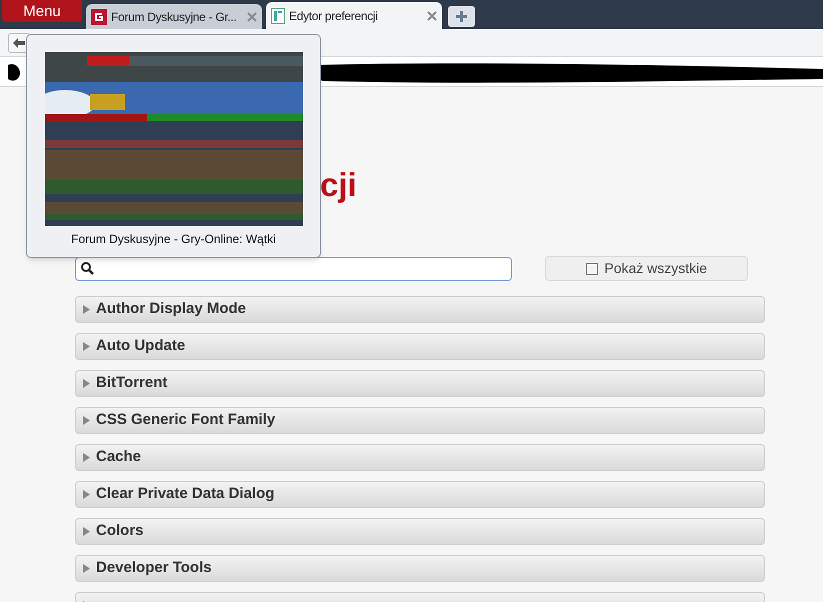 Image resolution: width=823 pixels, height=602 pixels. Describe the element at coordinates (154, 568) in the screenshot. I see `section-title: Developer Tools` at that location.